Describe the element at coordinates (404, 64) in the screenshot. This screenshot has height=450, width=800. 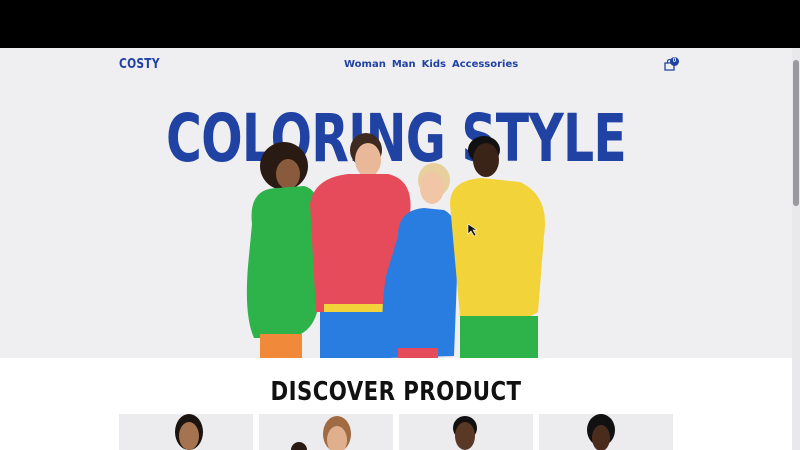
I see `nav-man: Man` at that location.